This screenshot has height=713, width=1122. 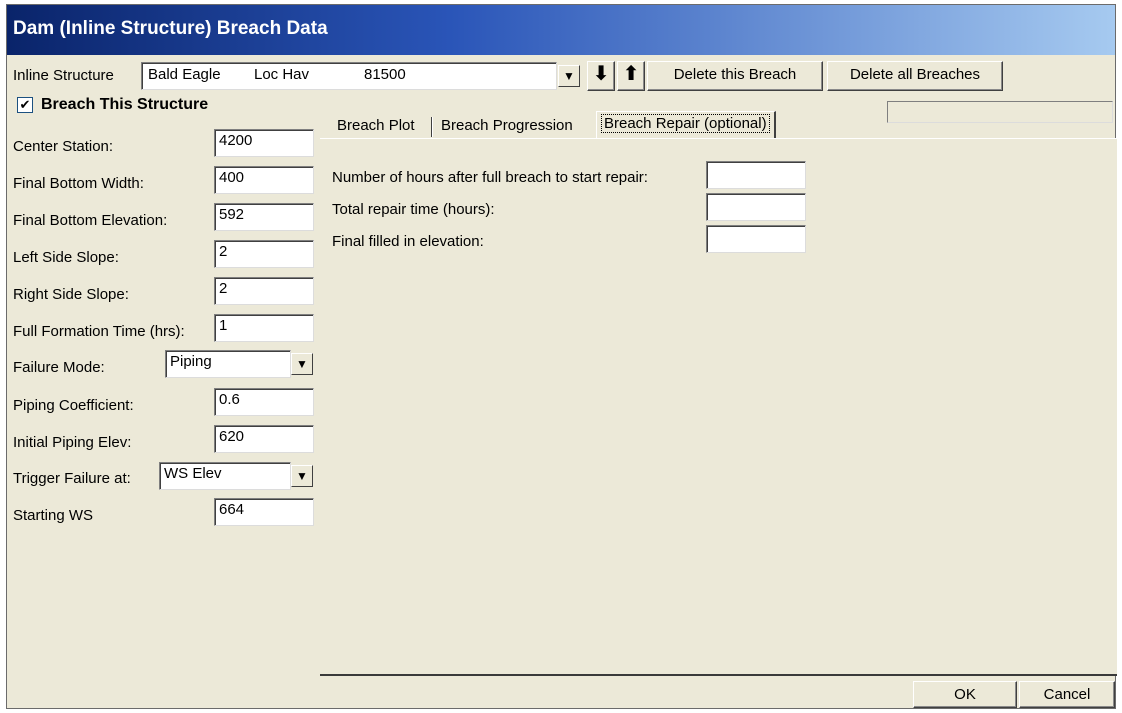 What do you see at coordinates (25, 105) in the screenshot?
I see `breach-structure-checkbox: ✔` at bounding box center [25, 105].